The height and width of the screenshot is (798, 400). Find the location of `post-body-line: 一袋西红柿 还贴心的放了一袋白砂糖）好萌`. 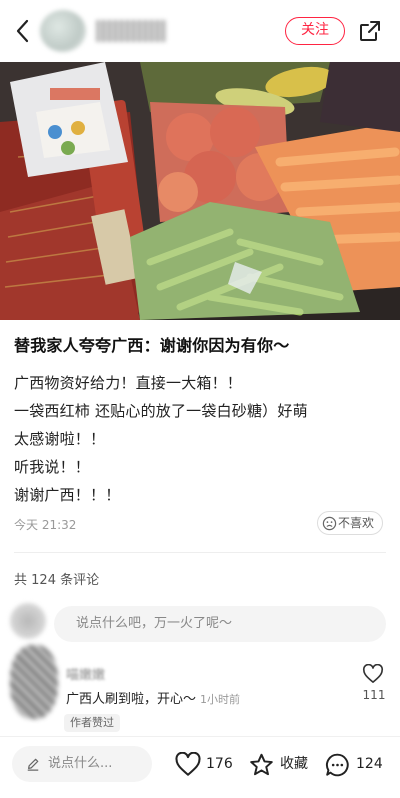

post-body-line: 一袋西红柿 还贴心的放了一袋白砂糖）好萌 is located at coordinates (161, 411).